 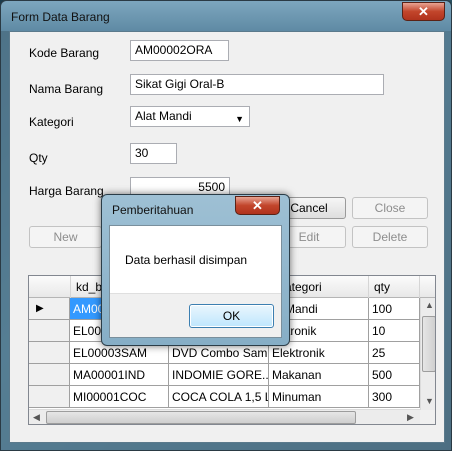 What do you see at coordinates (231, 316) in the screenshot?
I see `ok-button: OK` at bounding box center [231, 316].